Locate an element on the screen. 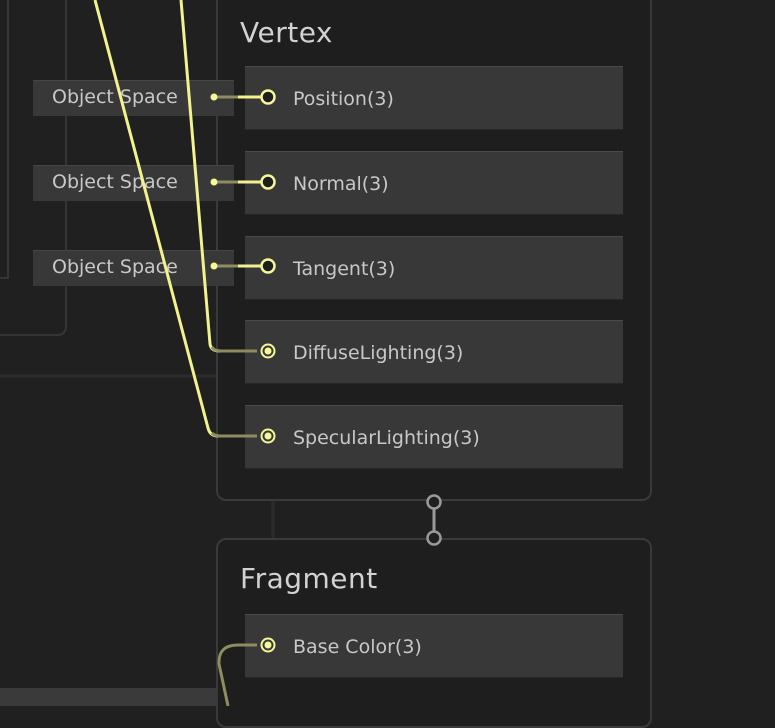 The width and height of the screenshot is (775, 728). block-diffuse-lighting: DiffuseLighting(3) is located at coordinates (434, 352).